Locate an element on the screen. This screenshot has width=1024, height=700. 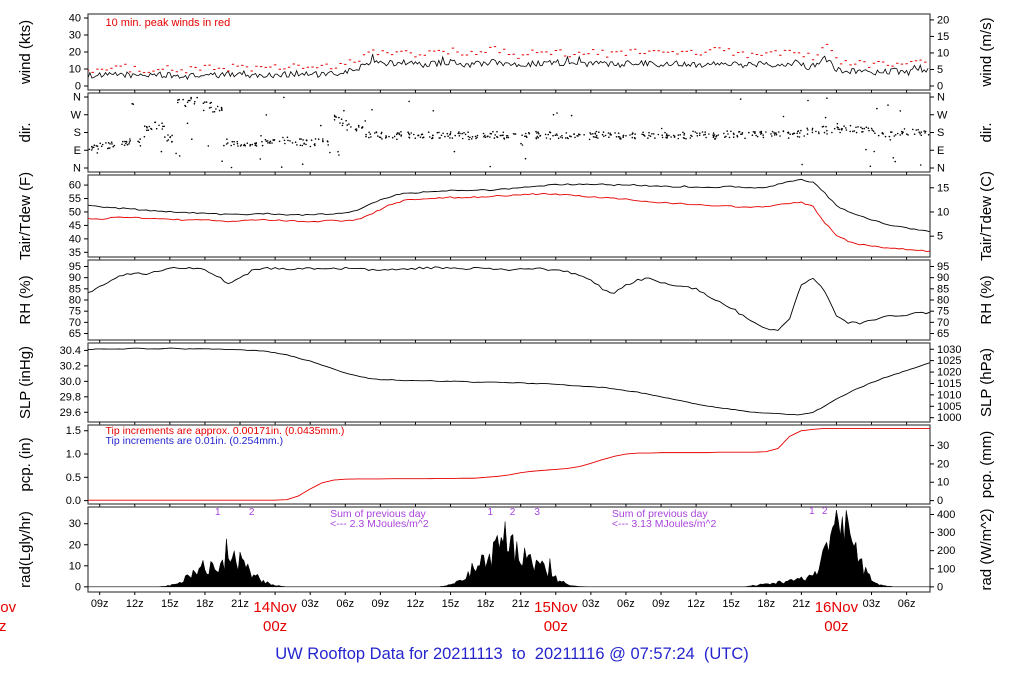
xtick-label: 06z is located at coordinates (626, 604).